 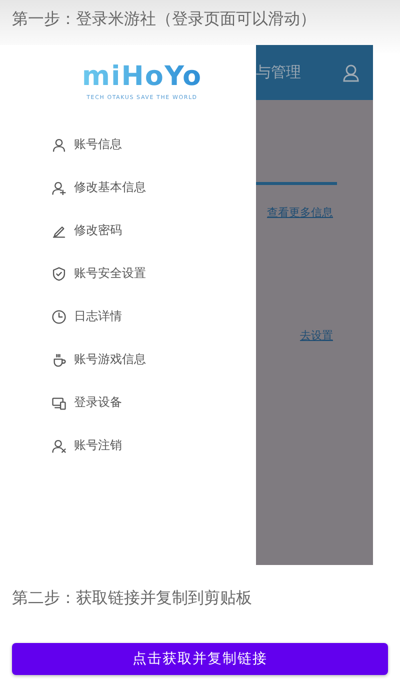 What do you see at coordinates (128, 316) in the screenshot?
I see `menu-item: 日志详情` at bounding box center [128, 316].